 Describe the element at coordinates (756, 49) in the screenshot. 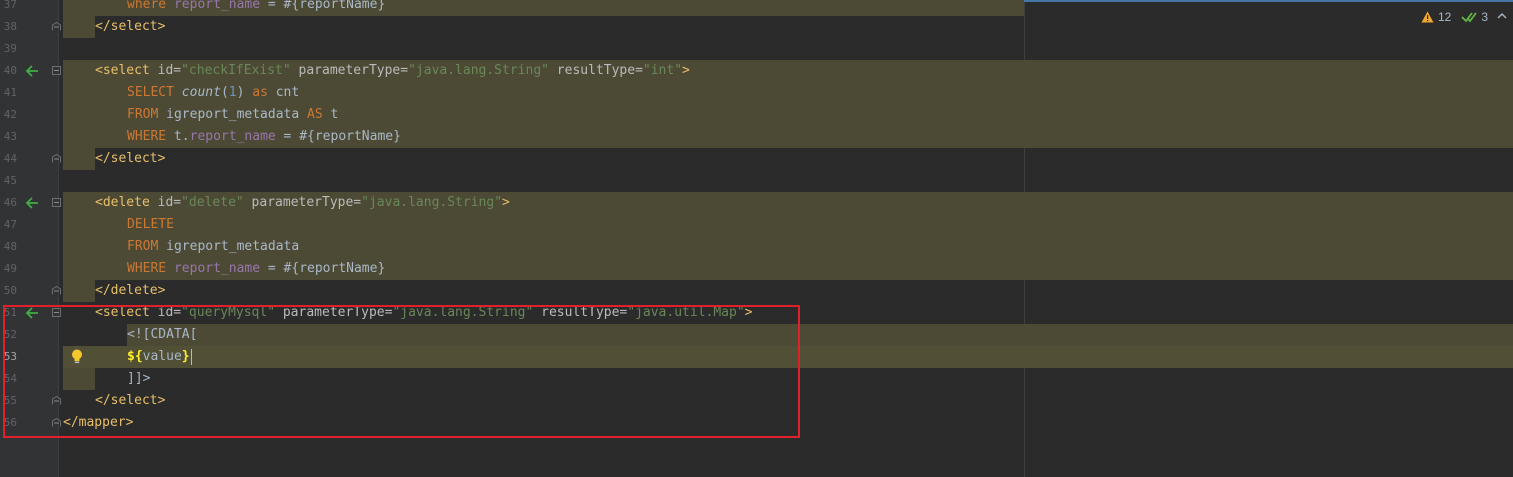

I see `code-line: 39` at that location.